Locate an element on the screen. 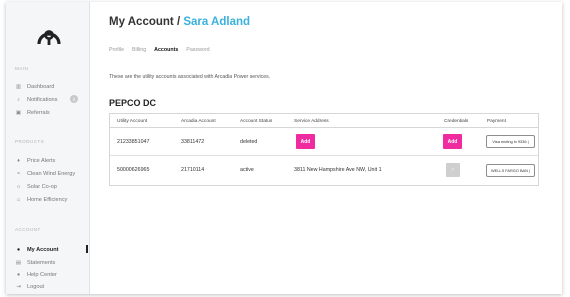 The image size is (570, 297). column-header-utility-account: Utility Account is located at coordinates (132, 121).